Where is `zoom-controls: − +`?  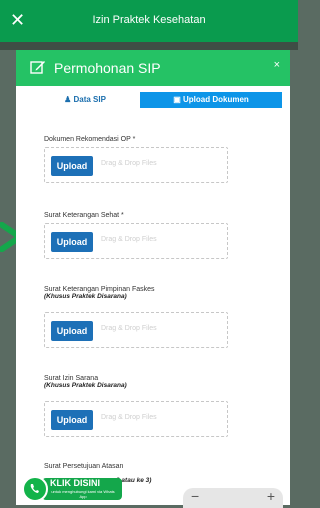
zoom-controls: − + is located at coordinates (233, 498).